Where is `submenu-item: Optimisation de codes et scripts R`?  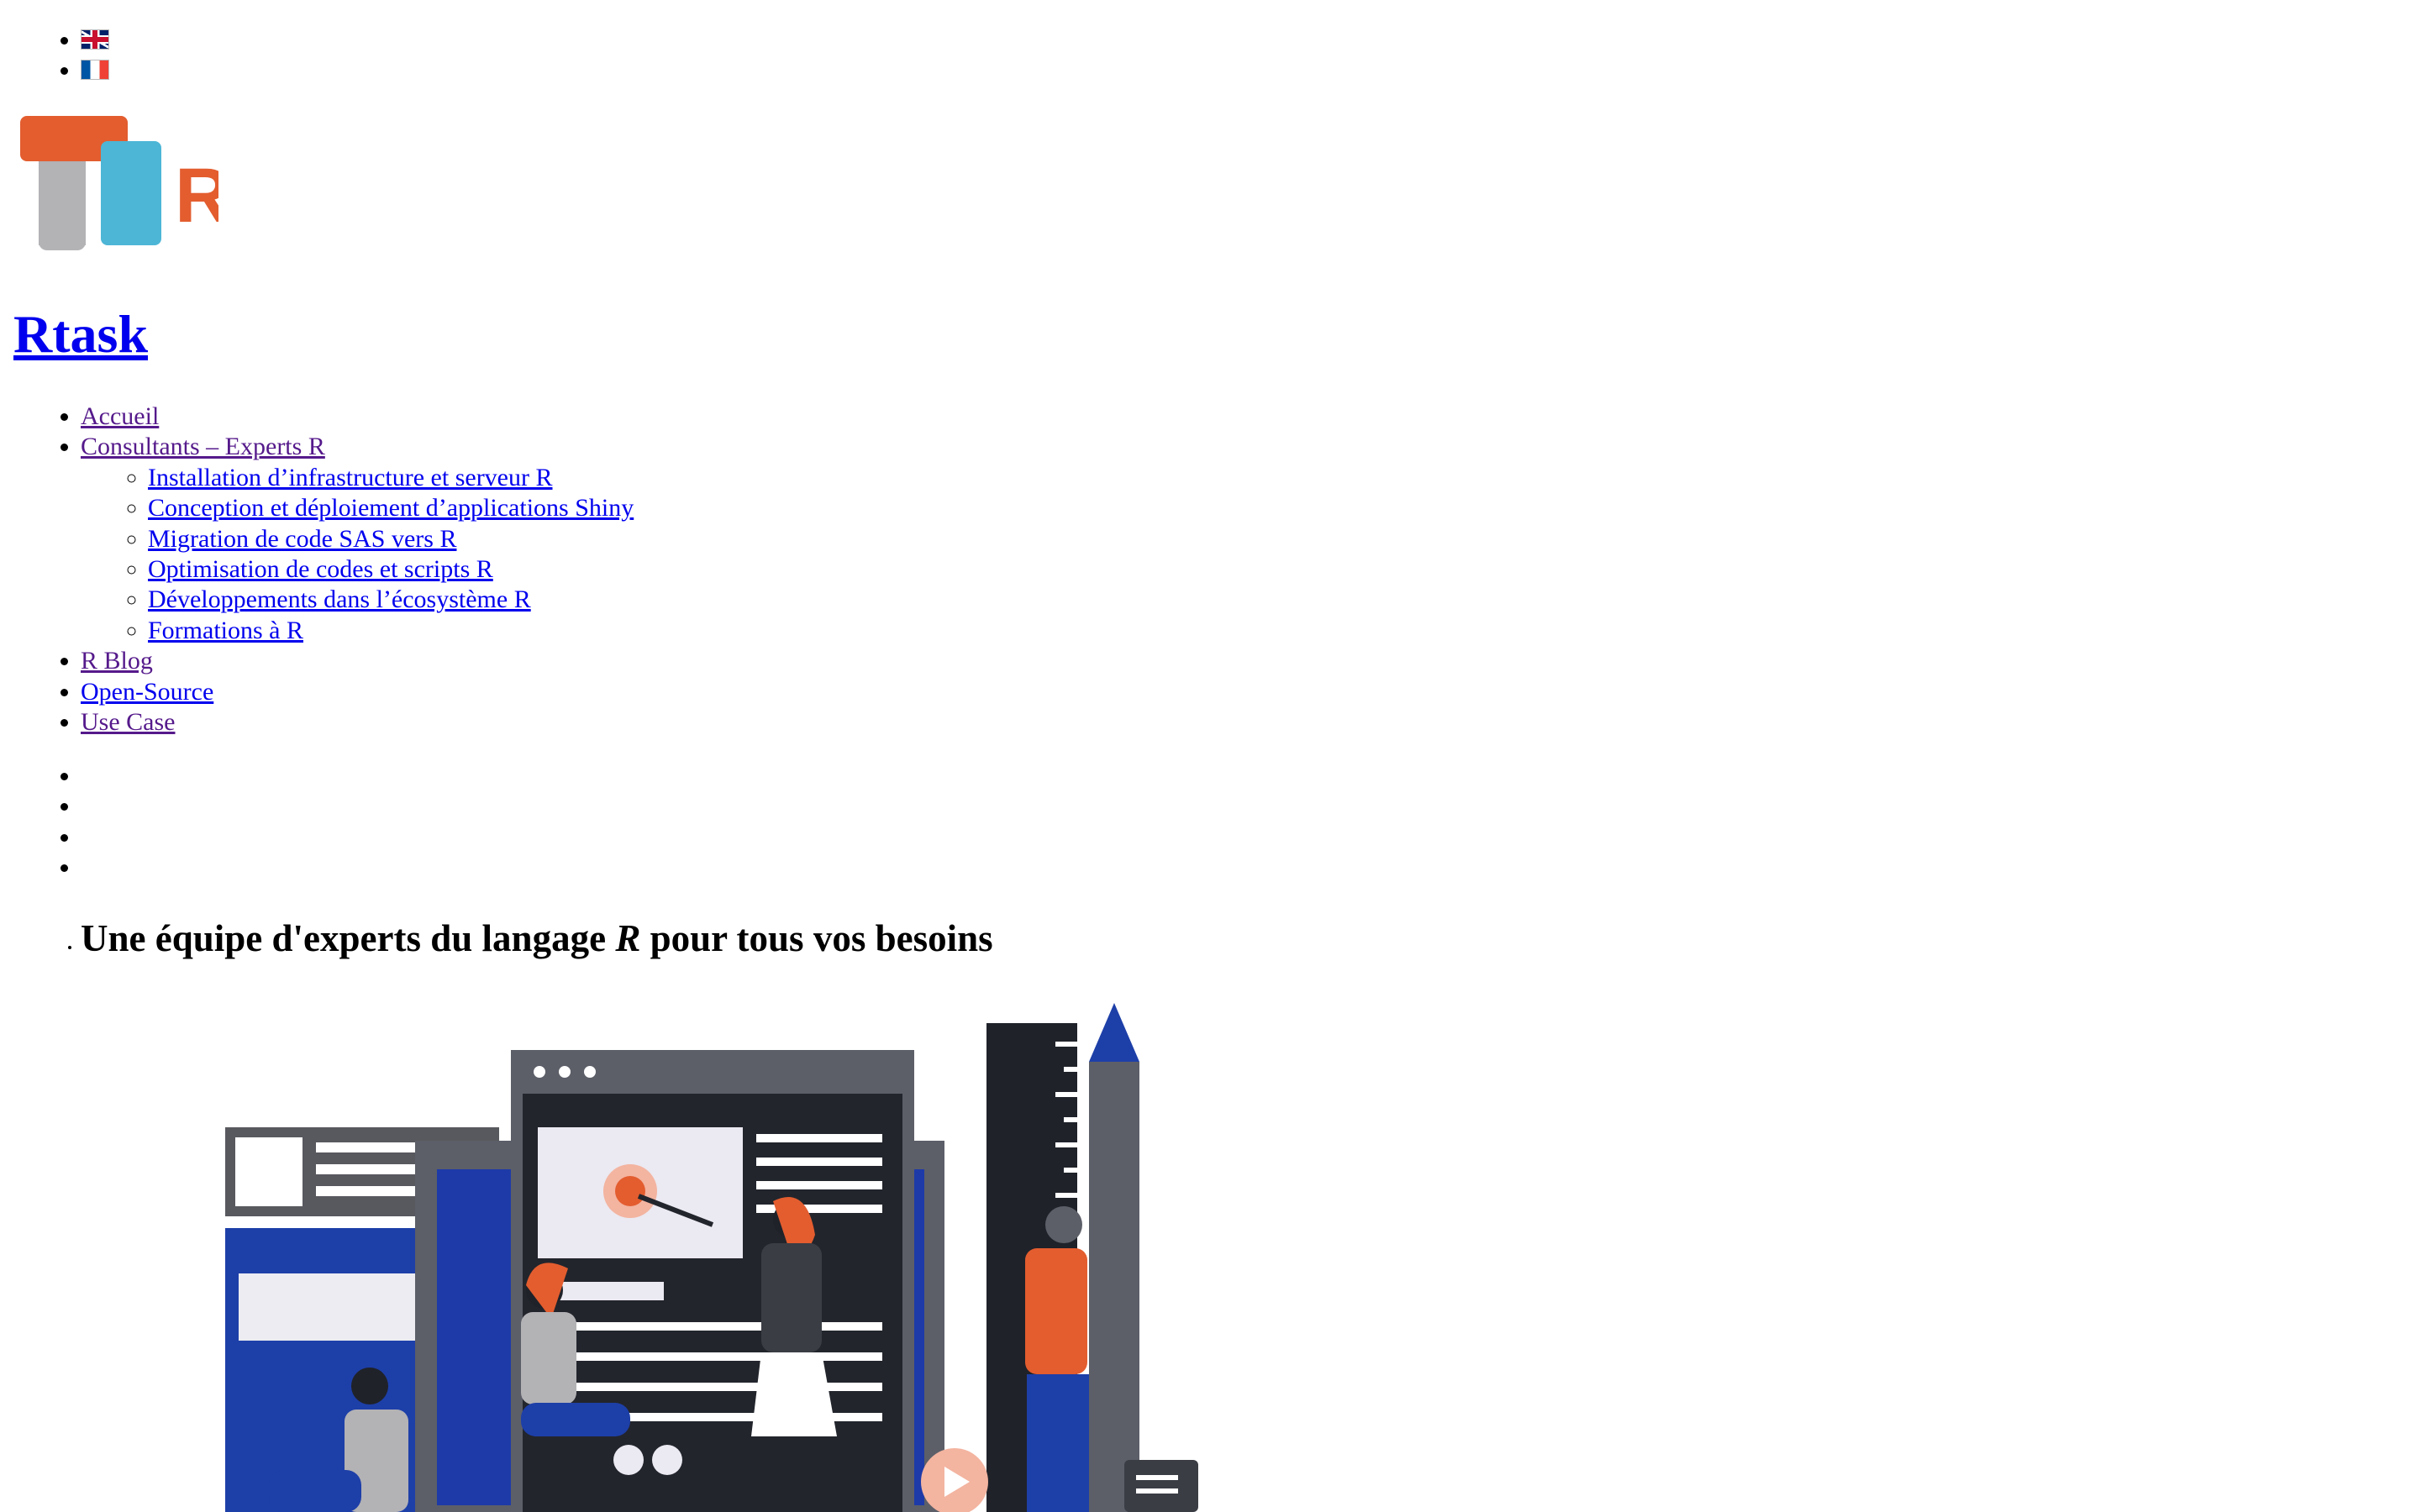
submenu-item: Optimisation de codes et scripts R is located at coordinates (391, 569).